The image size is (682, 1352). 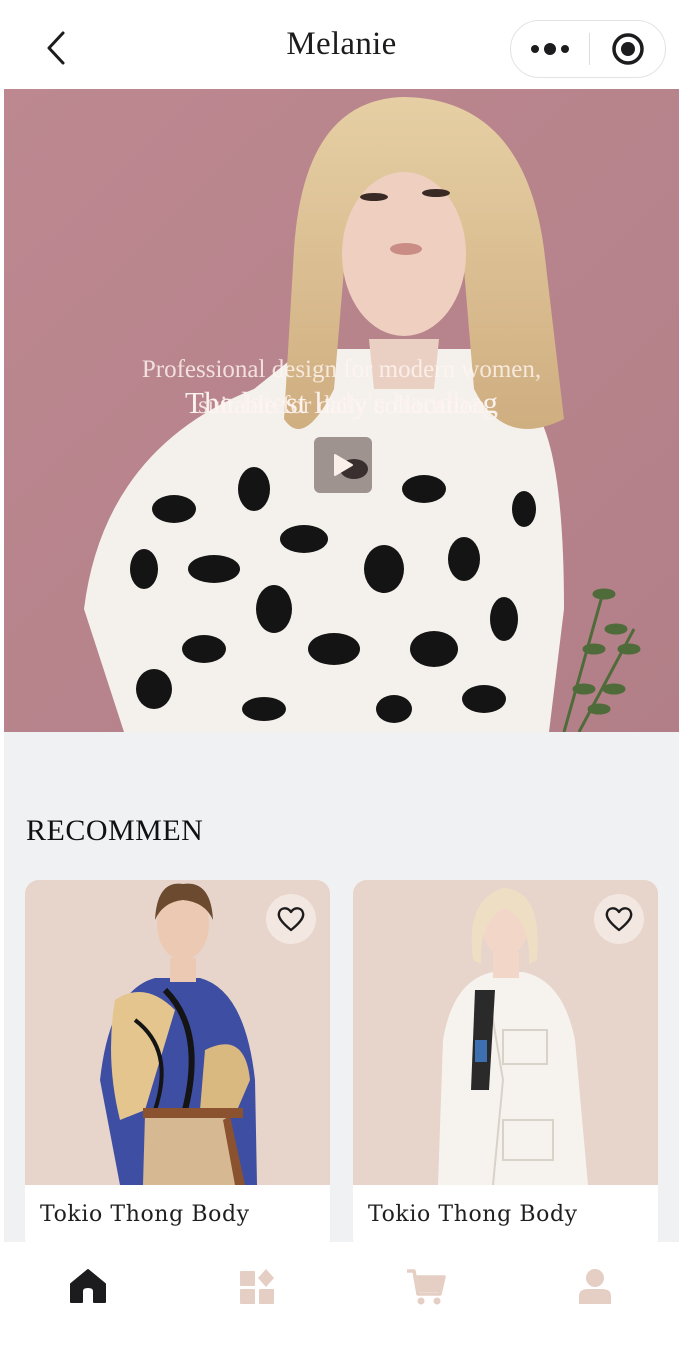 I want to click on target-icon, so click(x=627, y=49).